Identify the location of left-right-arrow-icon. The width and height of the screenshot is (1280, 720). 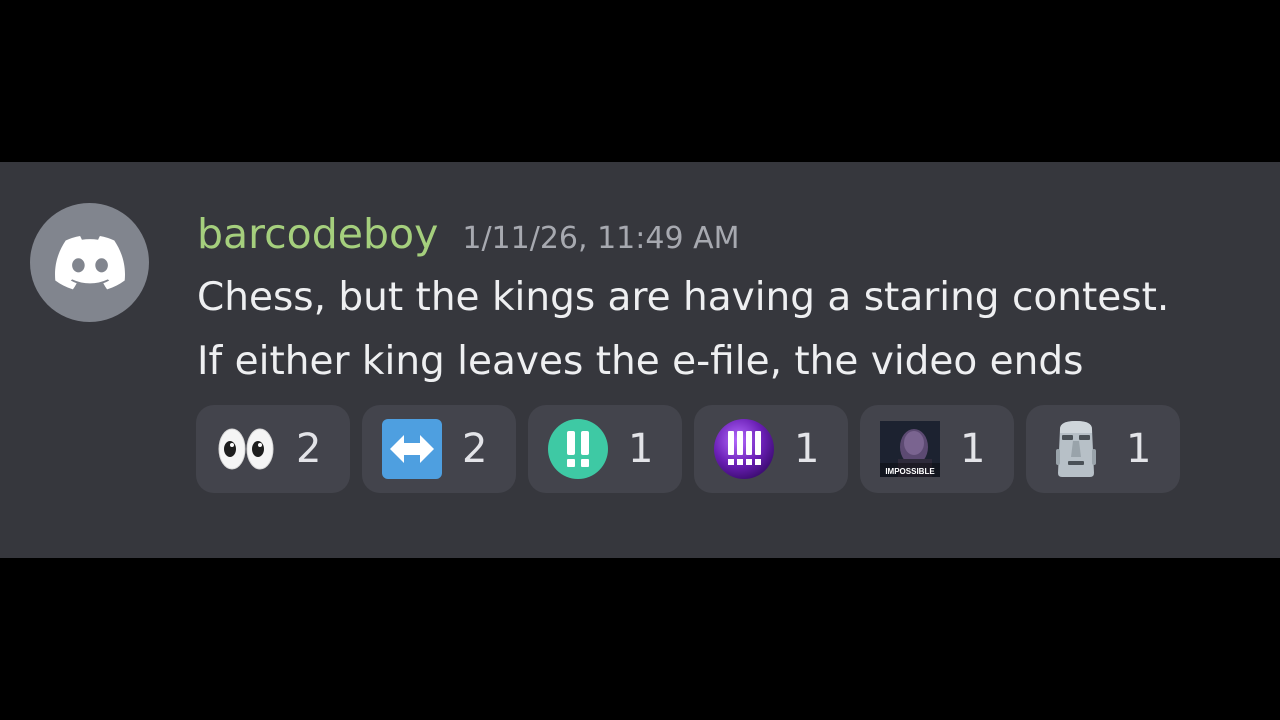
(412, 449).